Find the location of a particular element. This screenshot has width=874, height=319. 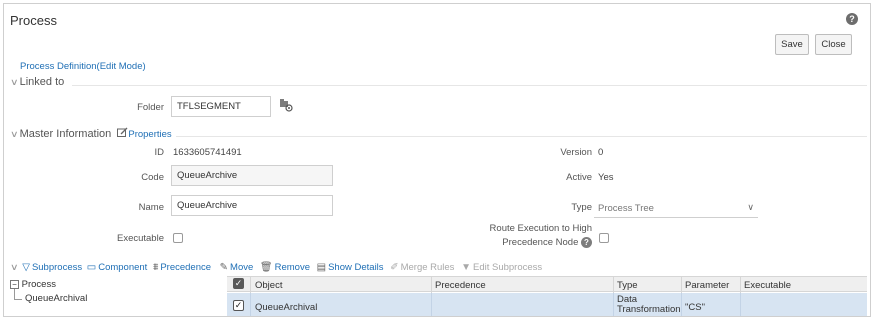

folder-label: Folder is located at coordinates (150, 107).